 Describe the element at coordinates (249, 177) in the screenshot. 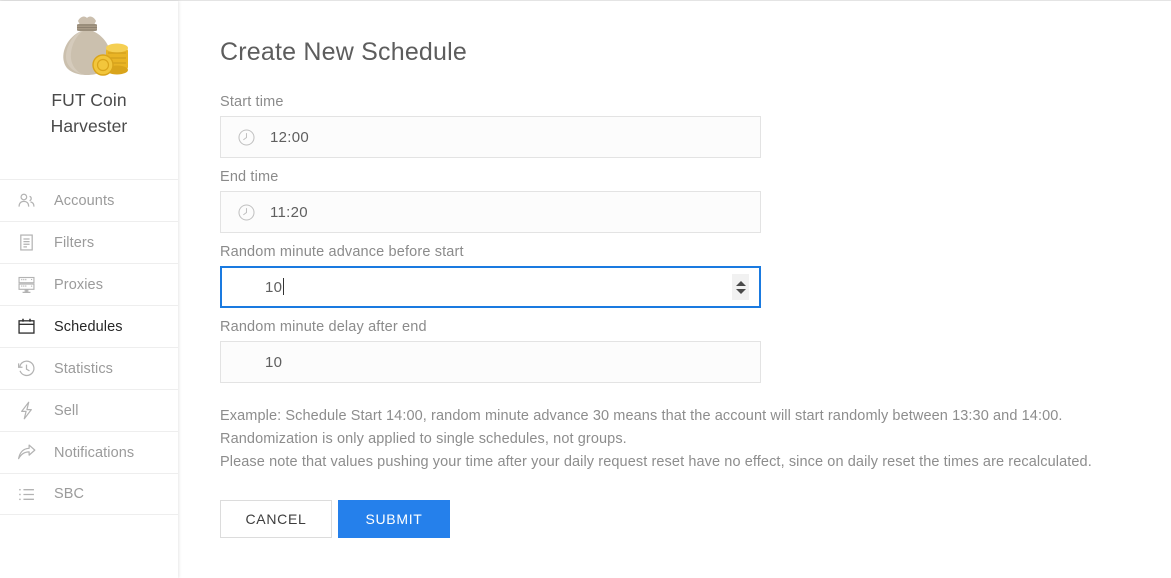

I see `field-label: End time` at that location.